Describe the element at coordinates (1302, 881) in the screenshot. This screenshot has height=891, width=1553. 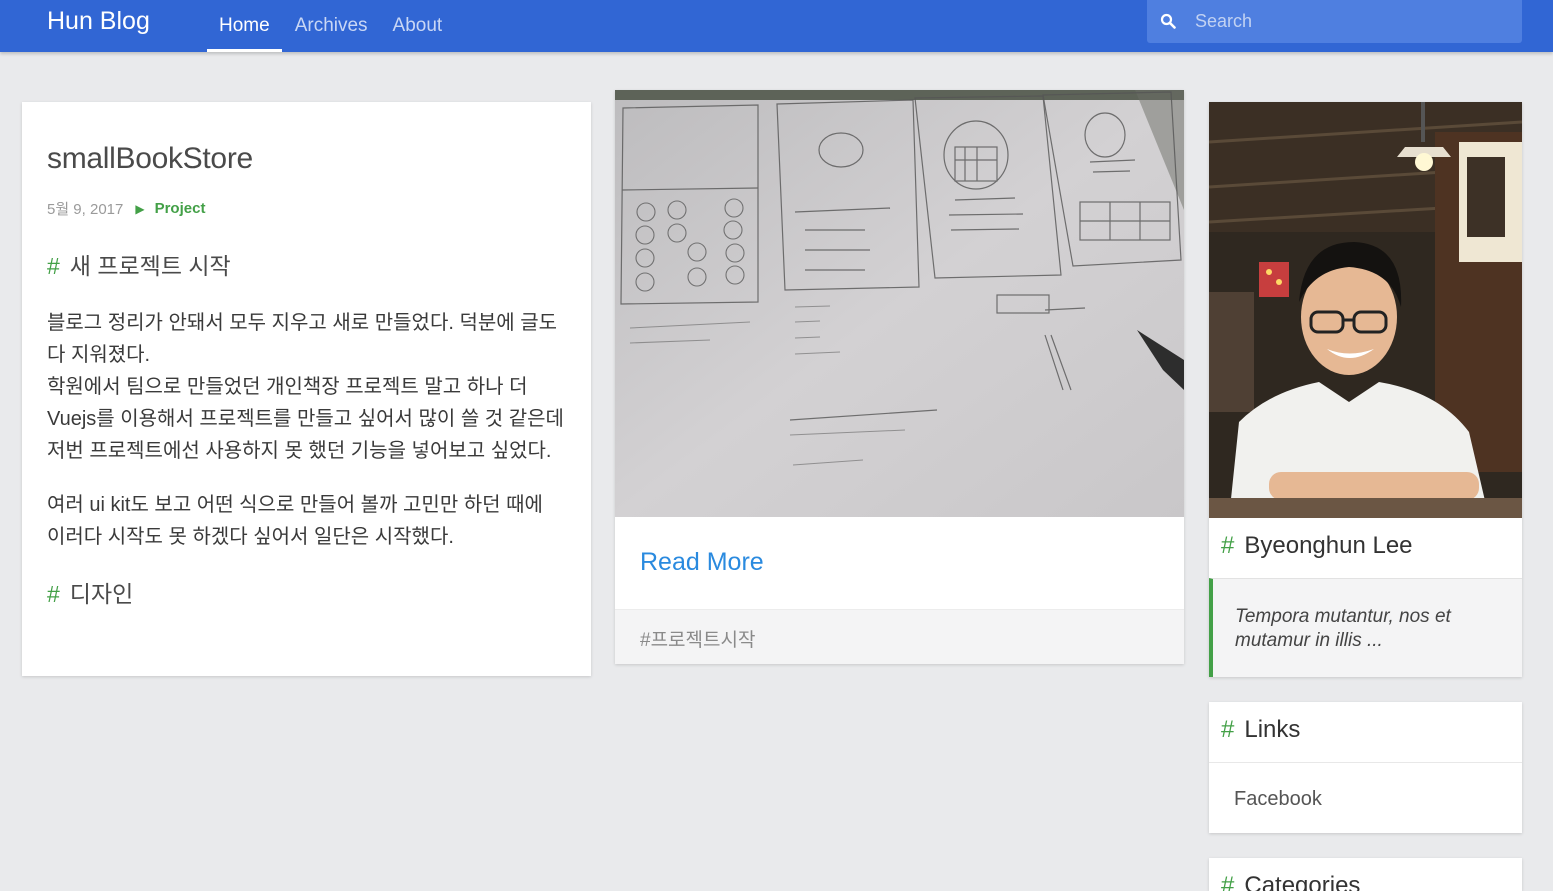
I see `categories-title-text: Categories` at that location.